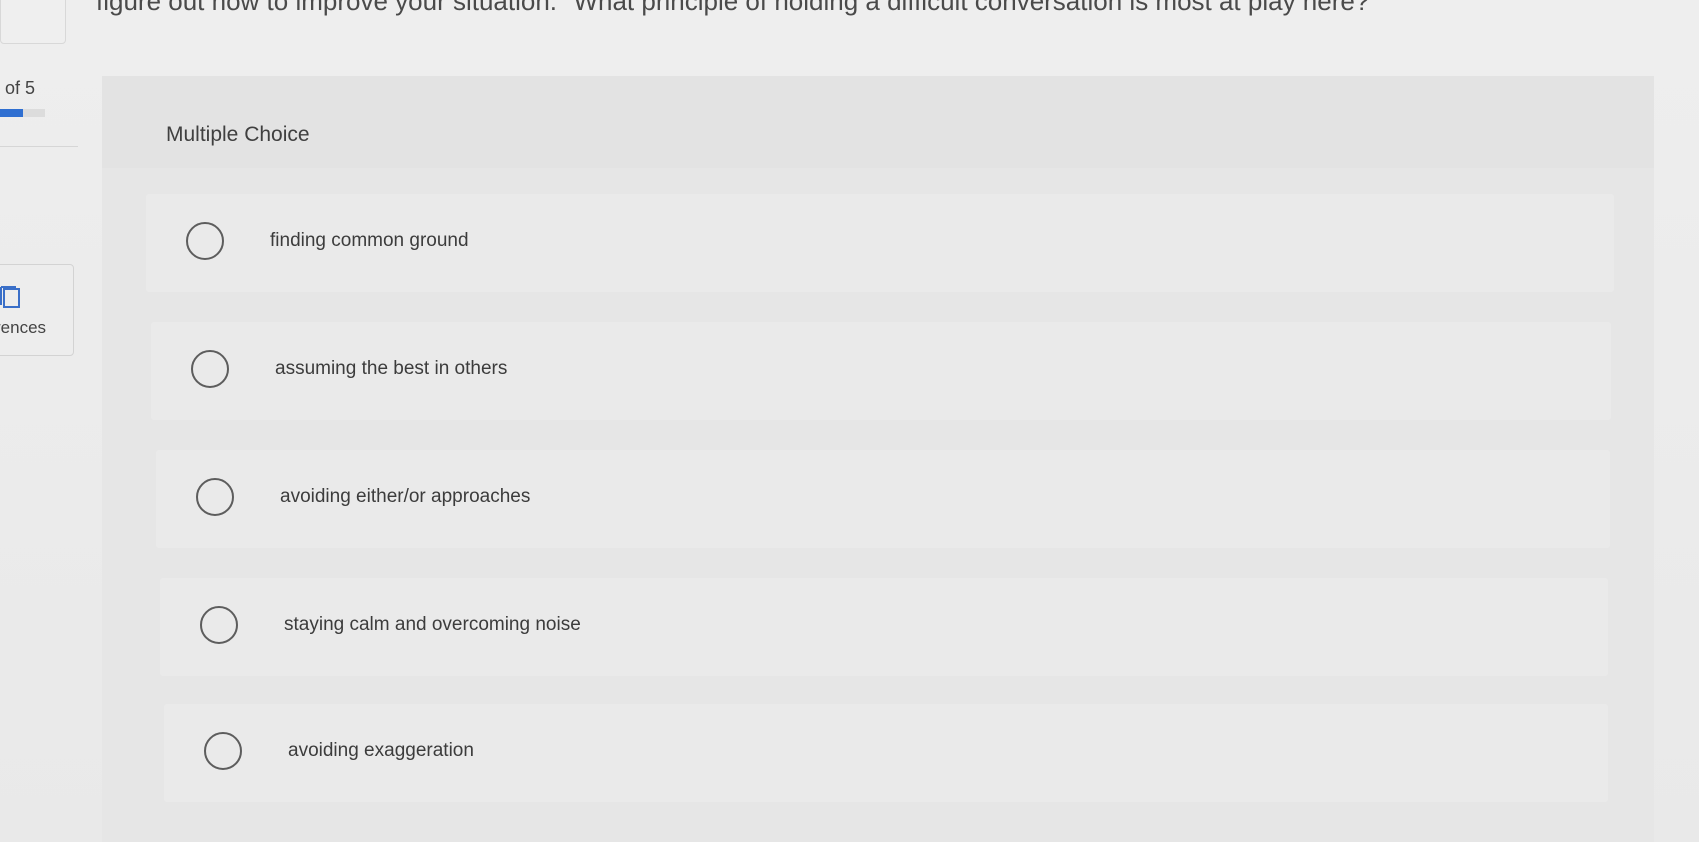 The height and width of the screenshot is (842, 1699). What do you see at coordinates (883, 499) in the screenshot?
I see `option-3: avoiding either/or approaches` at bounding box center [883, 499].